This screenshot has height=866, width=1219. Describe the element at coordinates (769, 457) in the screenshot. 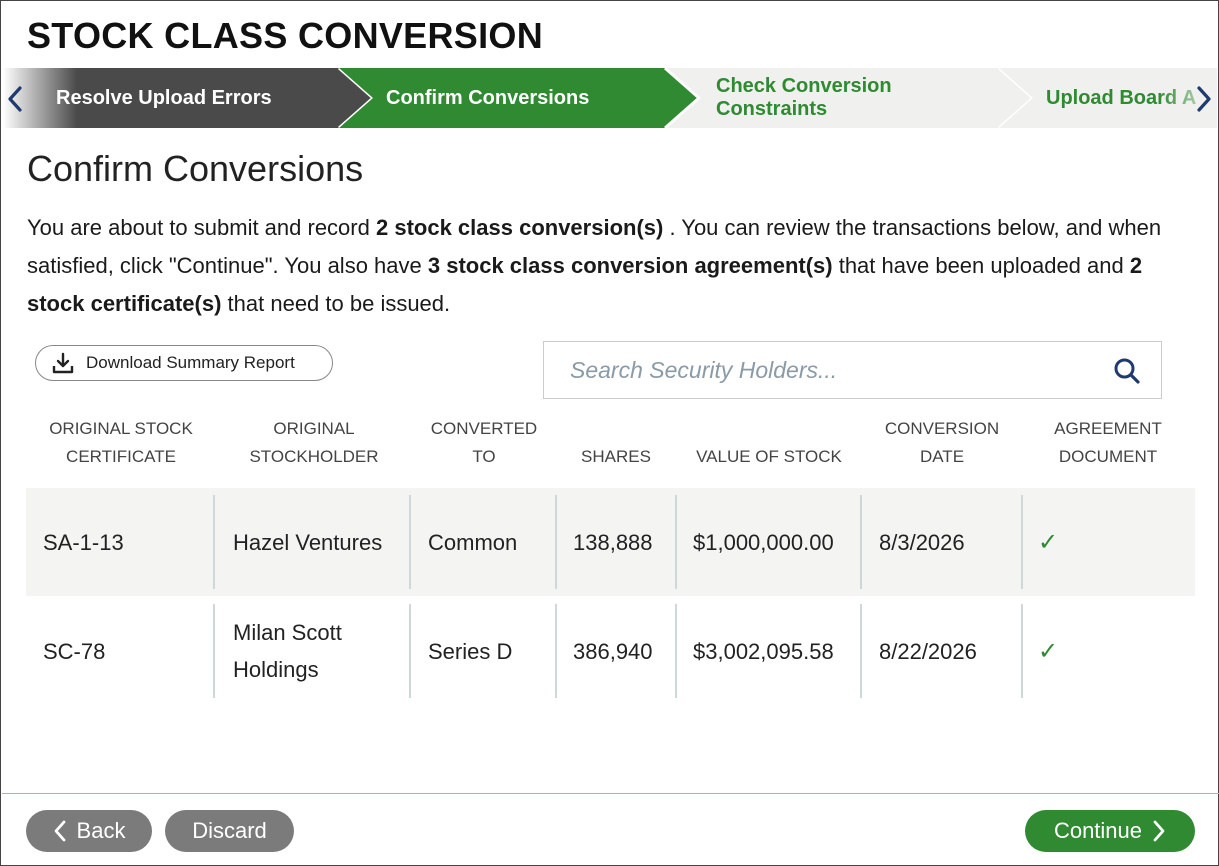

I see `header-value-of-stock: VALUE OF STOCK` at that location.